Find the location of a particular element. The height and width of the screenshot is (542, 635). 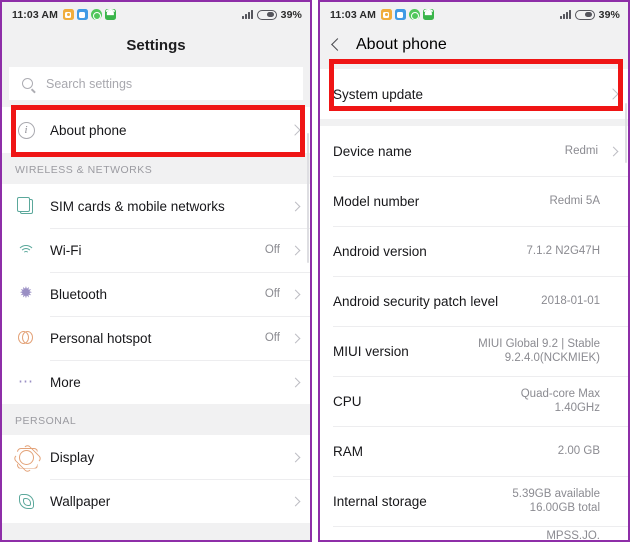

sim-cards-icon is located at coordinates (26, 206).